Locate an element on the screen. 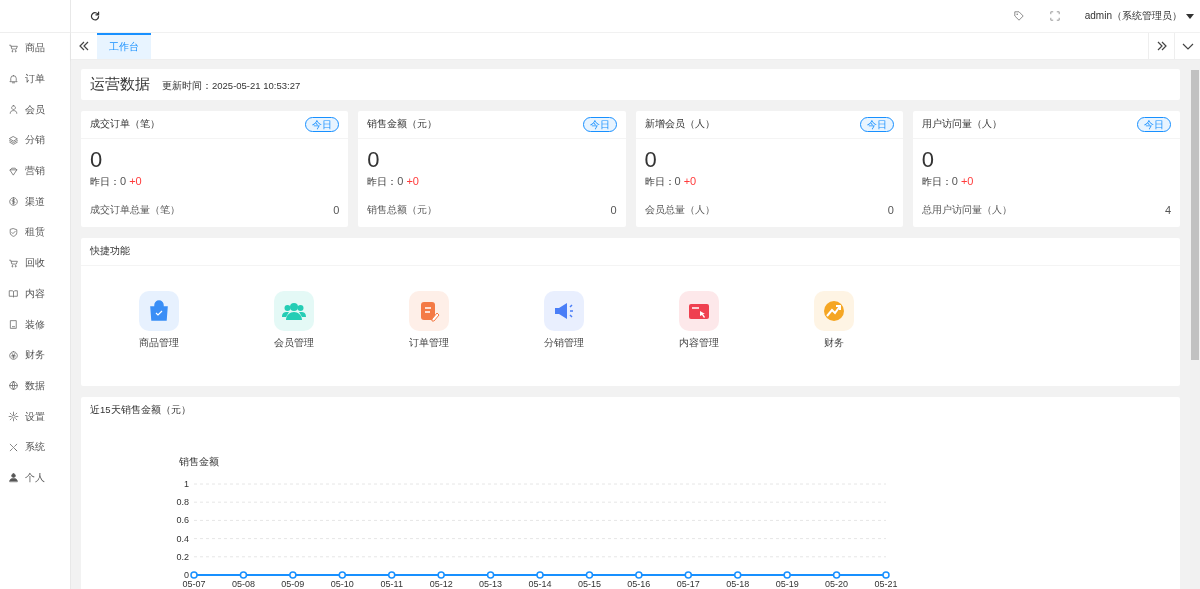 The height and width of the screenshot is (589, 1200). shortcut-item: 分销管理 is located at coordinates (563, 320).